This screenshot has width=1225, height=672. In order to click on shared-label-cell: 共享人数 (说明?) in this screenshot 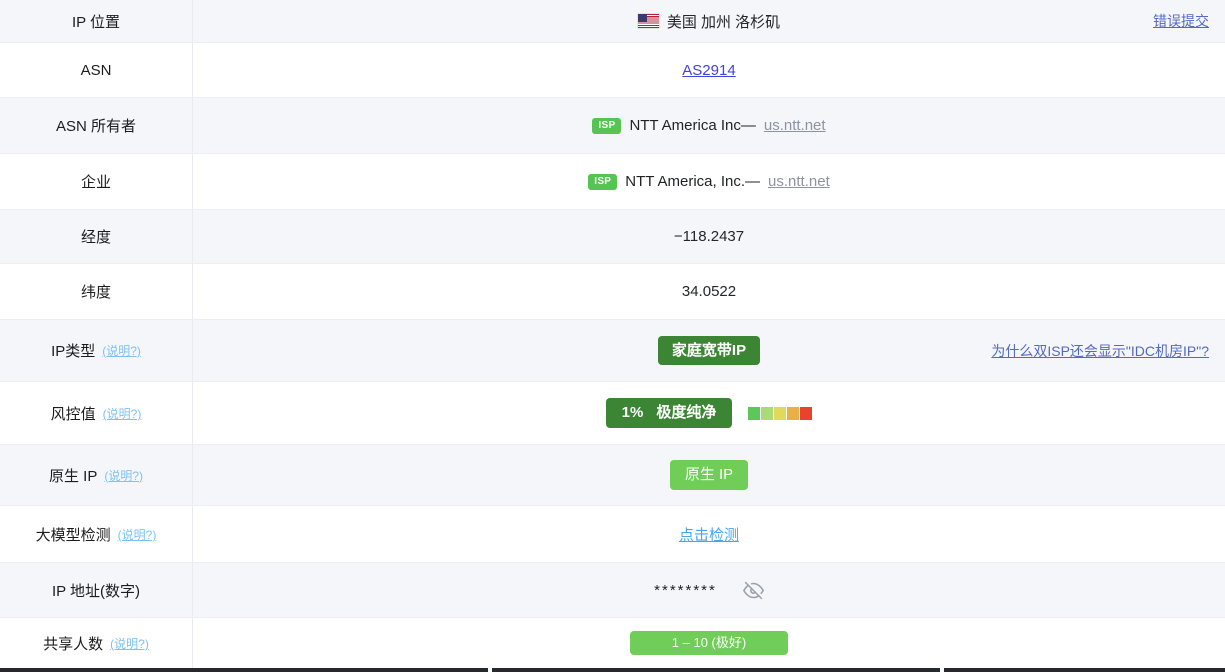, I will do `click(96, 643)`.